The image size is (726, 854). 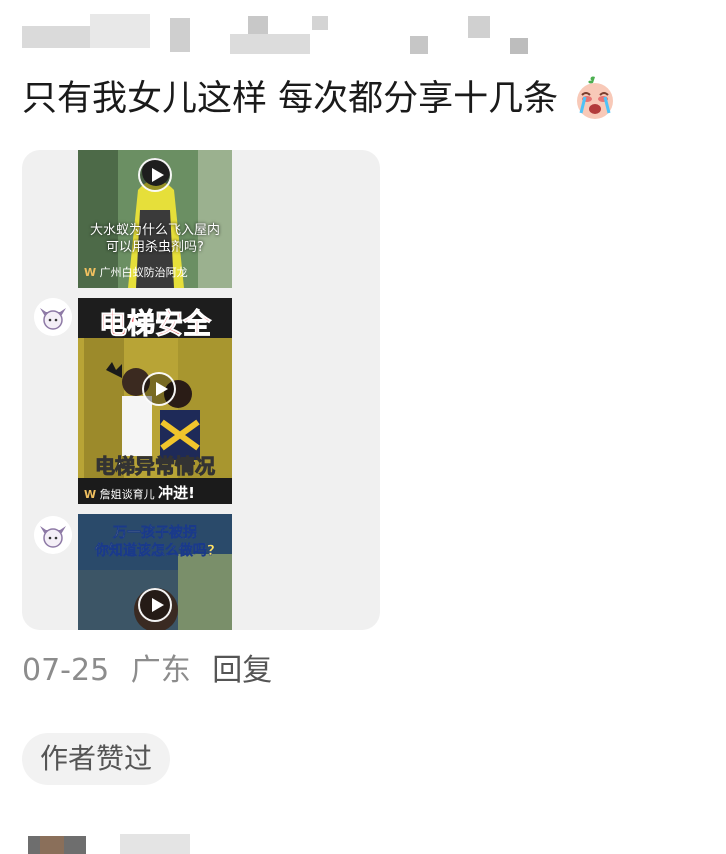 I want to click on video-3-caption-line1: 万一孩子被拐, so click(x=155, y=533).